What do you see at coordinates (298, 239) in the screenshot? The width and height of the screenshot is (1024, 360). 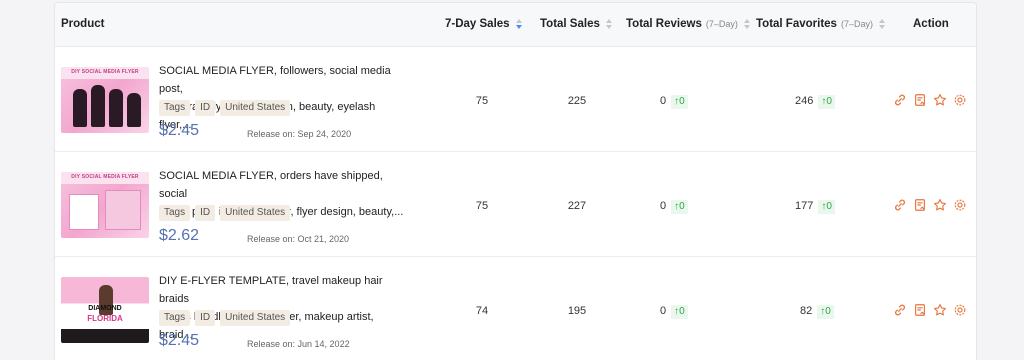 I see `release-date: Release on: Oct 21, 2020` at bounding box center [298, 239].